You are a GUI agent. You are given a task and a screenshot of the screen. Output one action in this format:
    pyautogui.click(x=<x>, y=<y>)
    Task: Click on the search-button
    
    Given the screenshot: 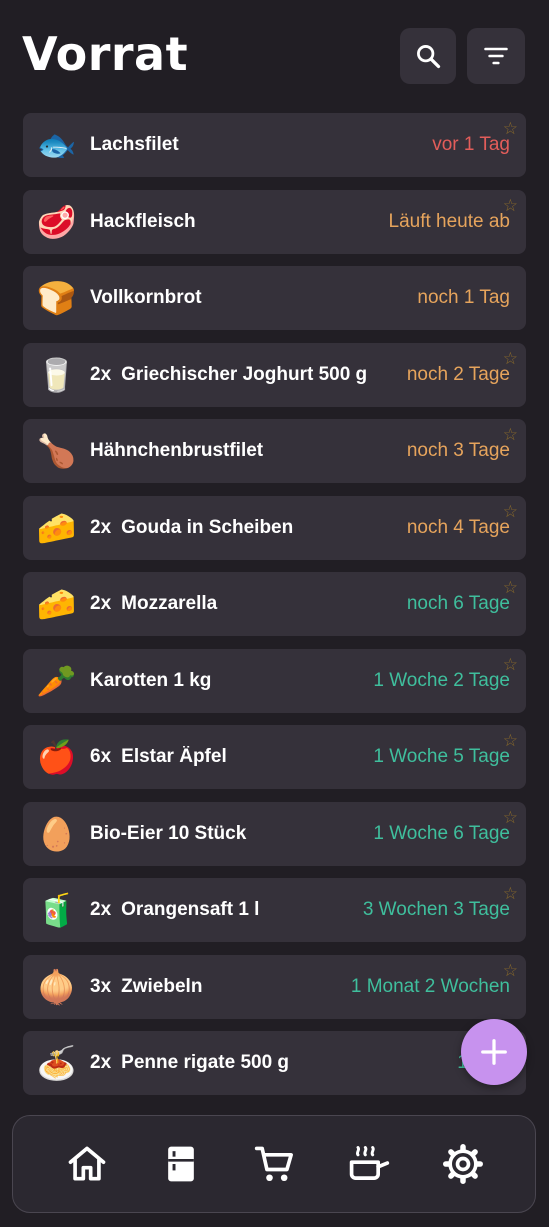 What is the action you would take?
    pyautogui.click(x=428, y=56)
    